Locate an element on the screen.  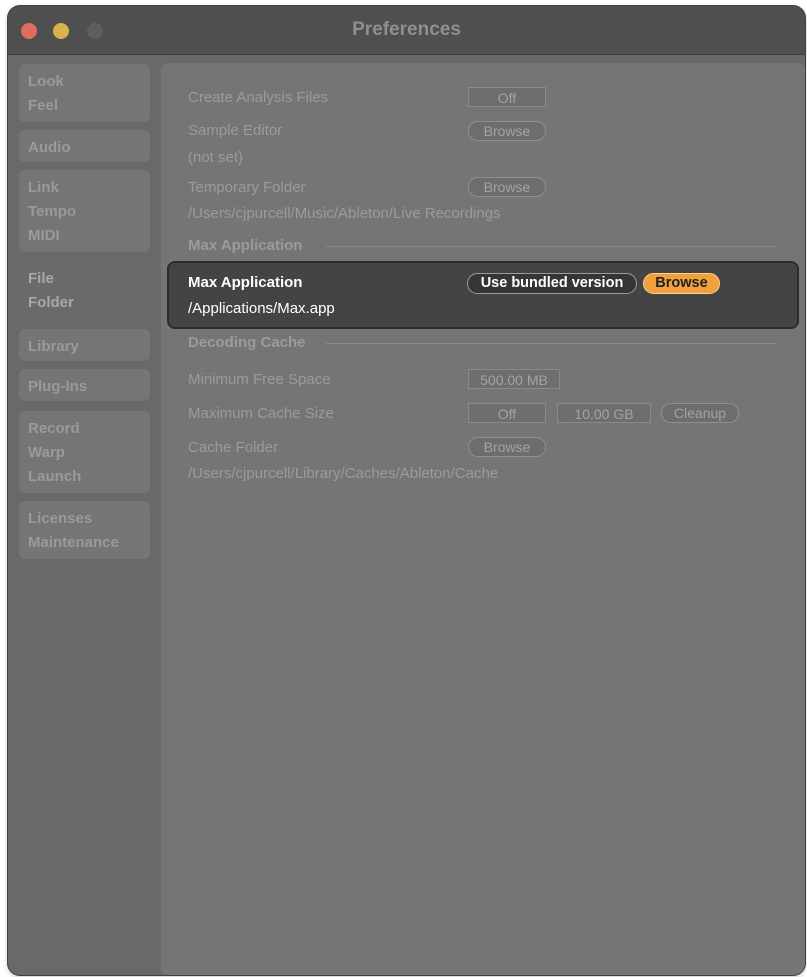
title-bar: Preferences is located at coordinates (406, 30).